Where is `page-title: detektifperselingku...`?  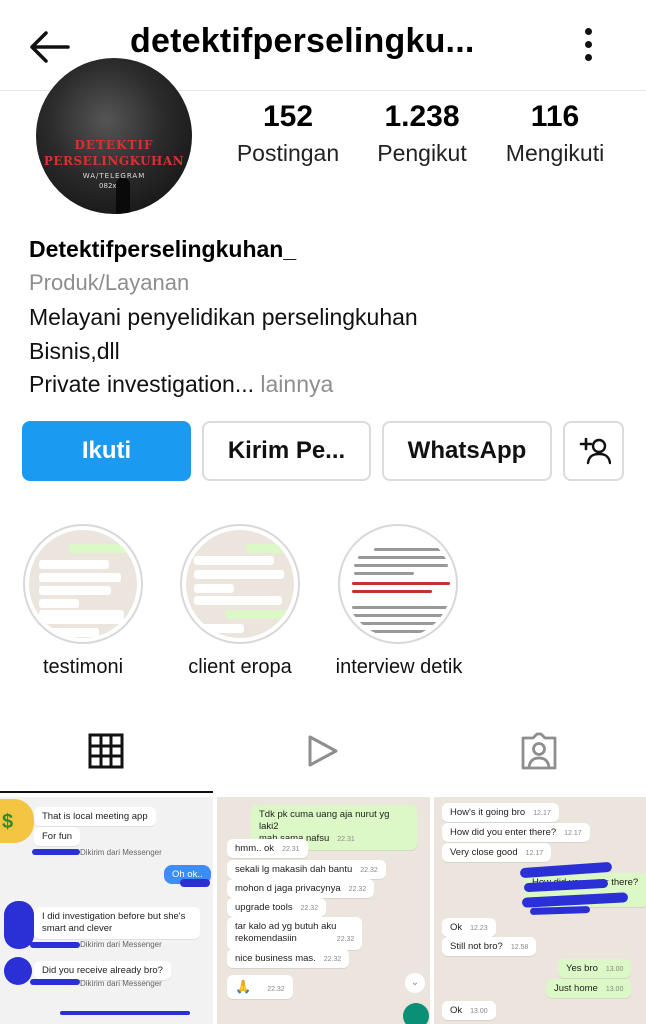
page-title: detektifperselingku... is located at coordinates (302, 41).